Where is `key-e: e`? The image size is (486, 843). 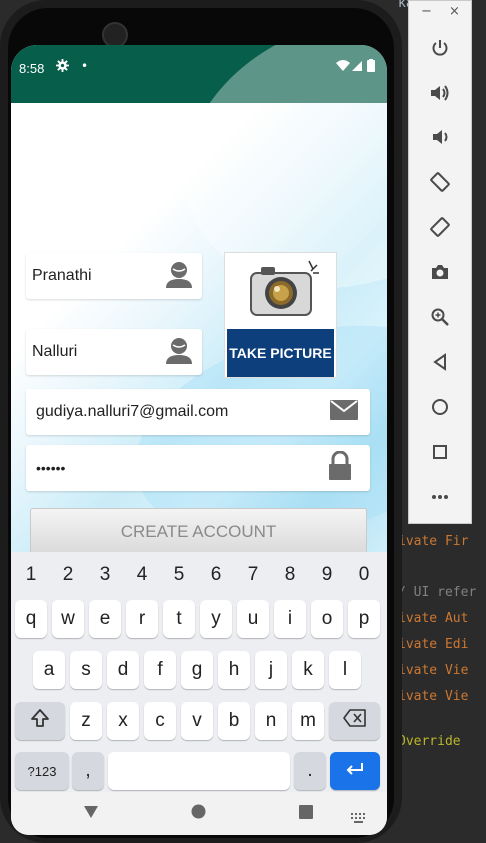
key-e: e is located at coordinates (105, 619).